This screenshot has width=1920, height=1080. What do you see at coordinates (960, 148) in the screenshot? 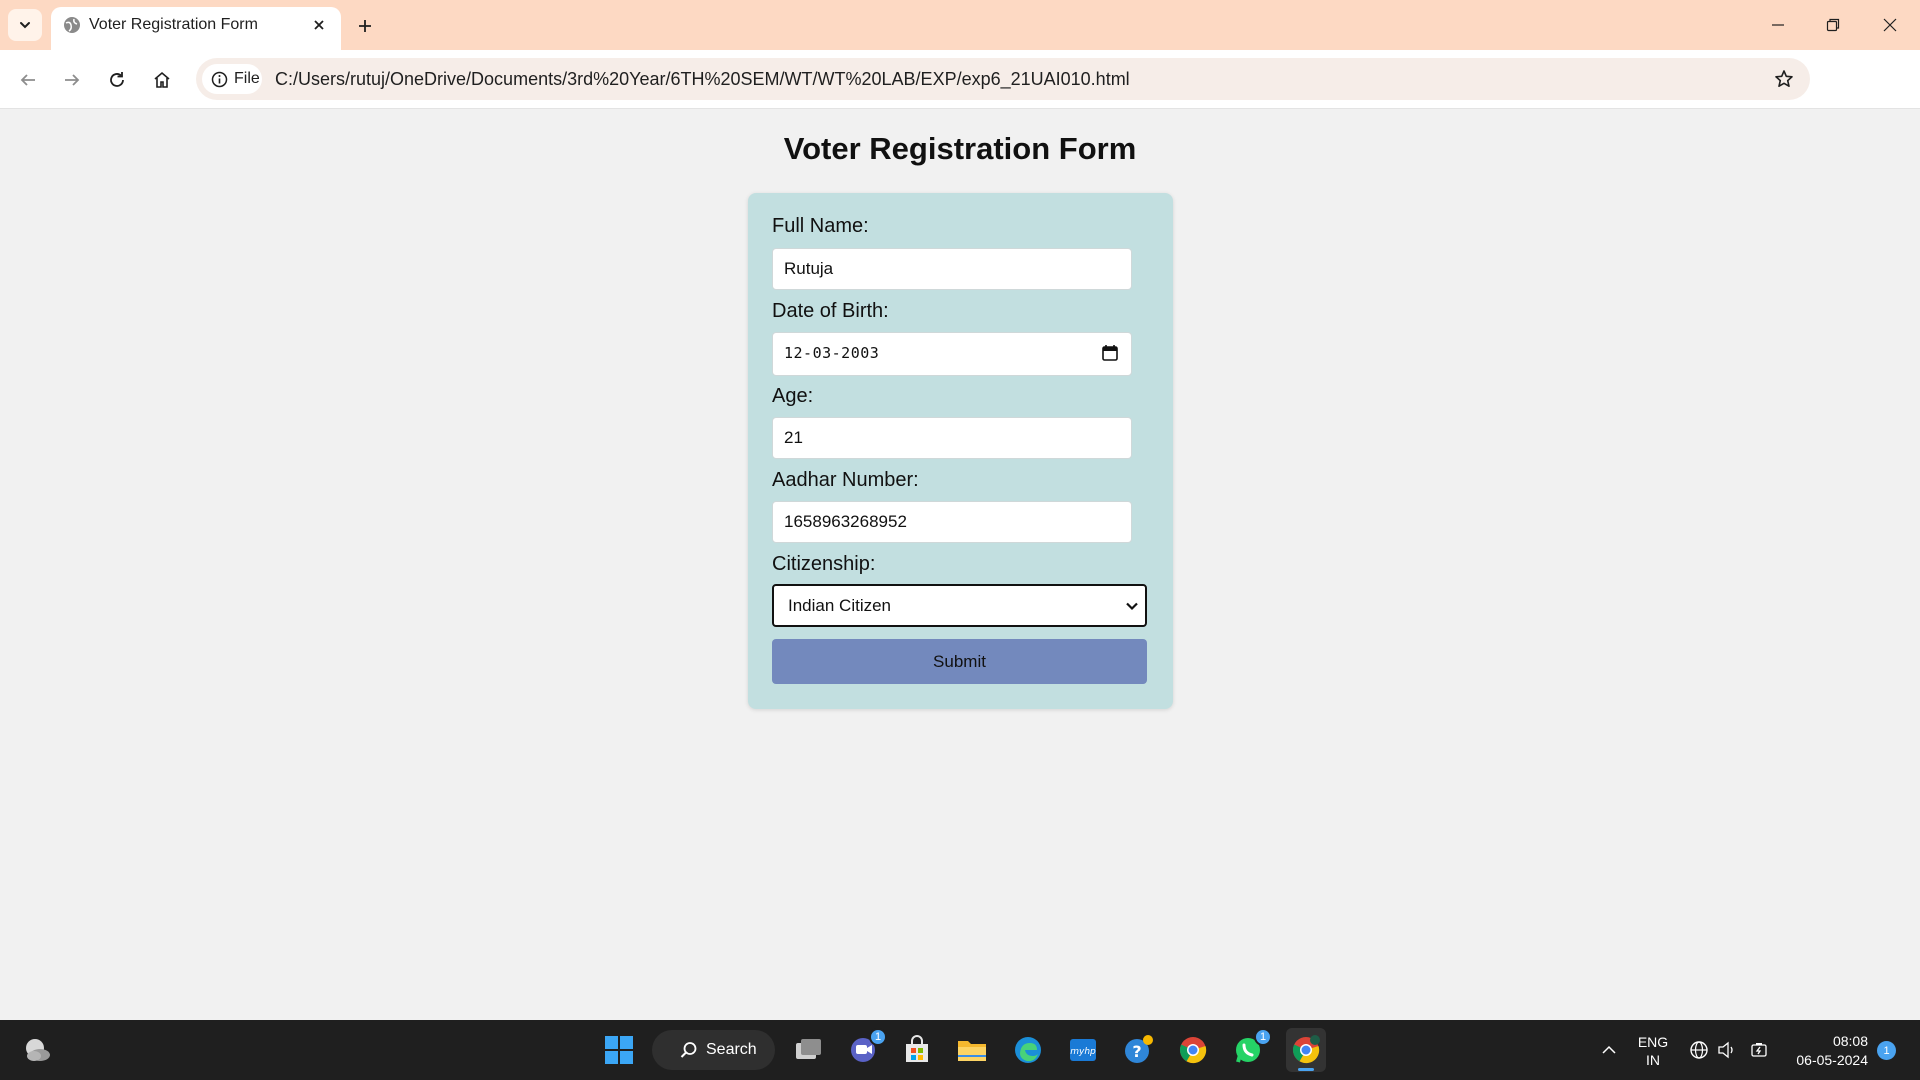
I see `page-title: Voter Registration Form` at bounding box center [960, 148].